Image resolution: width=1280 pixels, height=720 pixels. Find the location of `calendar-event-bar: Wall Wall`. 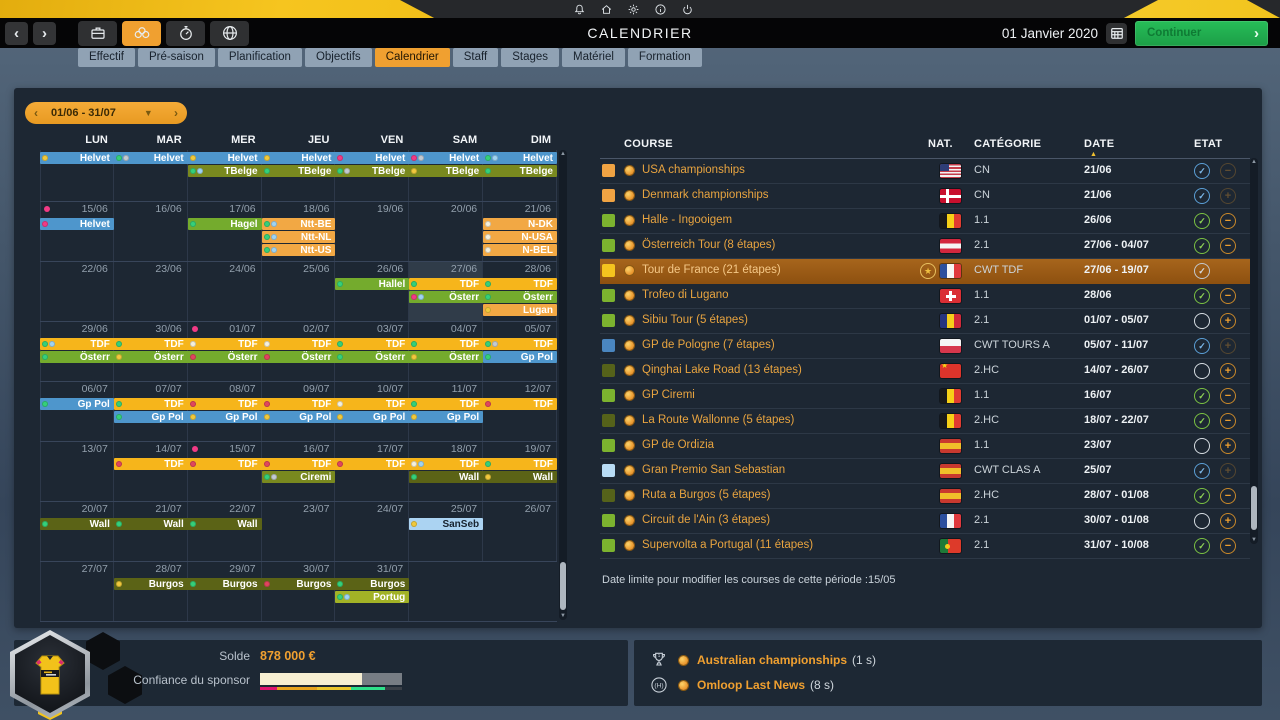

calendar-event-bar: Wall Wall is located at coordinates (483, 477).